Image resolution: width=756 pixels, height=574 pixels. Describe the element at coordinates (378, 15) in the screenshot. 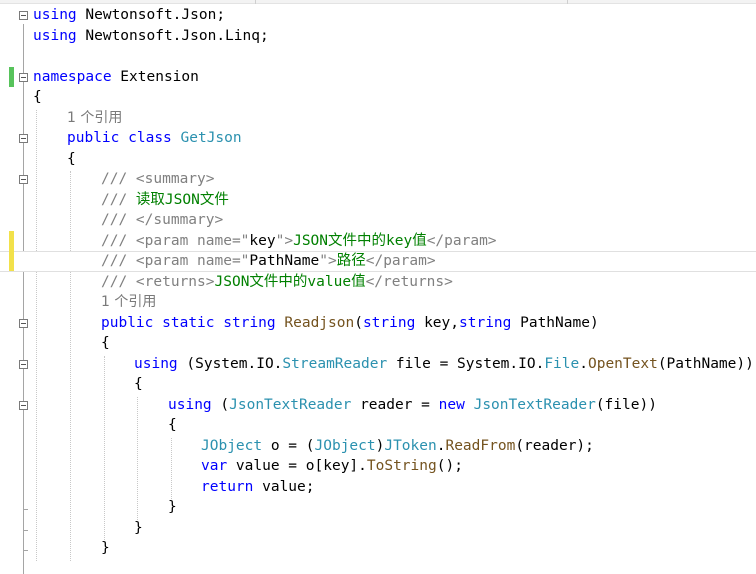

I see `code-line-1: using Newtonsoft.Json;` at that location.